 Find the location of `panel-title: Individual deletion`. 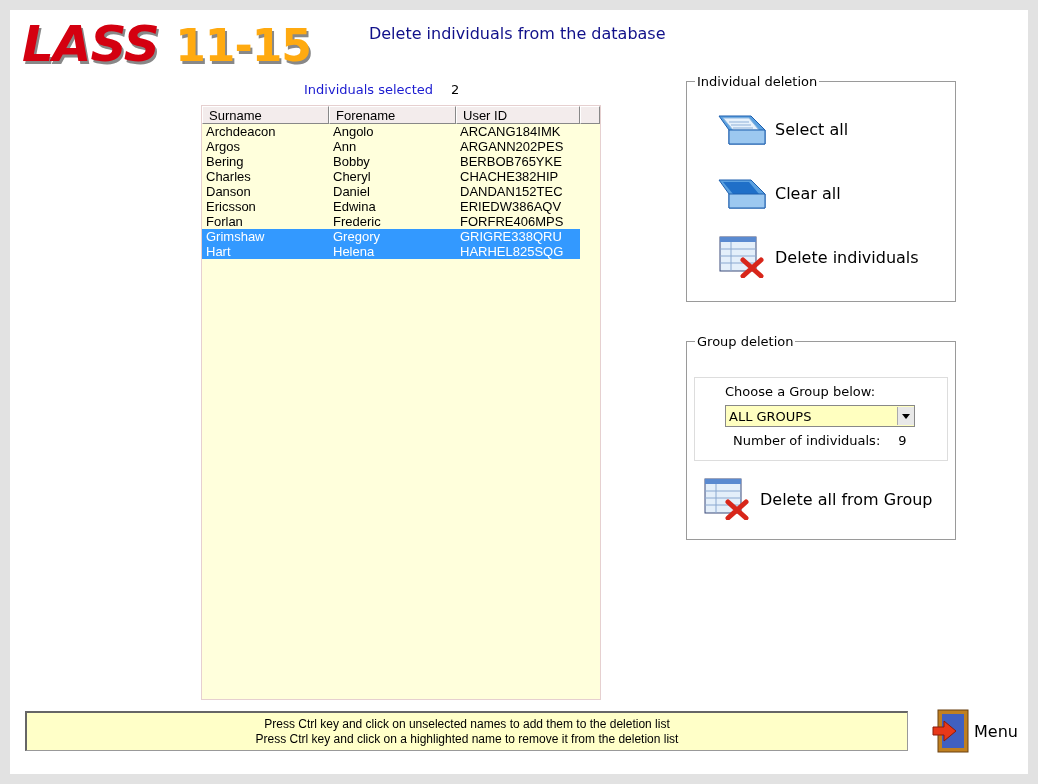

panel-title: Individual deletion is located at coordinates (757, 81).